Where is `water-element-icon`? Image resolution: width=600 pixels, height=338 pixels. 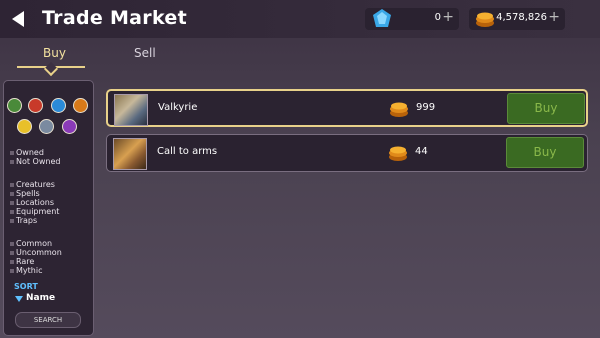
water-element-icon is located at coordinates (58, 105).